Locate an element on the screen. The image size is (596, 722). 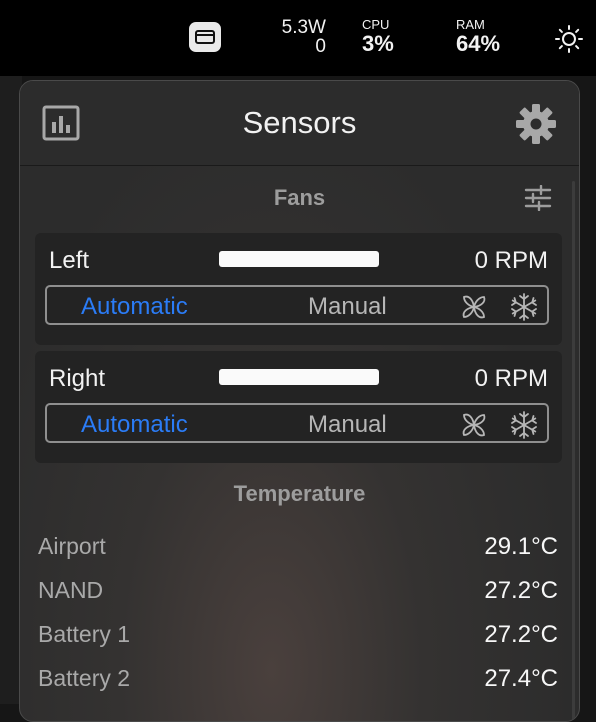
cpu-value: 3% is located at coordinates (378, 43).